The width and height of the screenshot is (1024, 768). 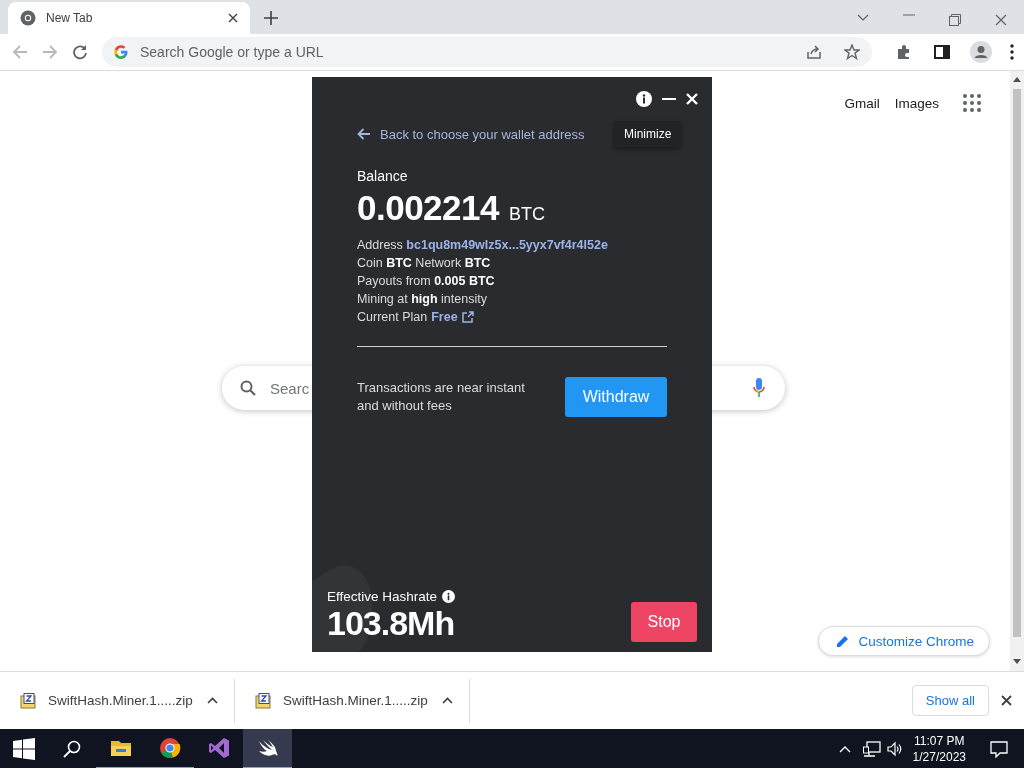 What do you see at coordinates (382, 596) in the screenshot?
I see `hashrate-label: Effective Hashrate` at bounding box center [382, 596].